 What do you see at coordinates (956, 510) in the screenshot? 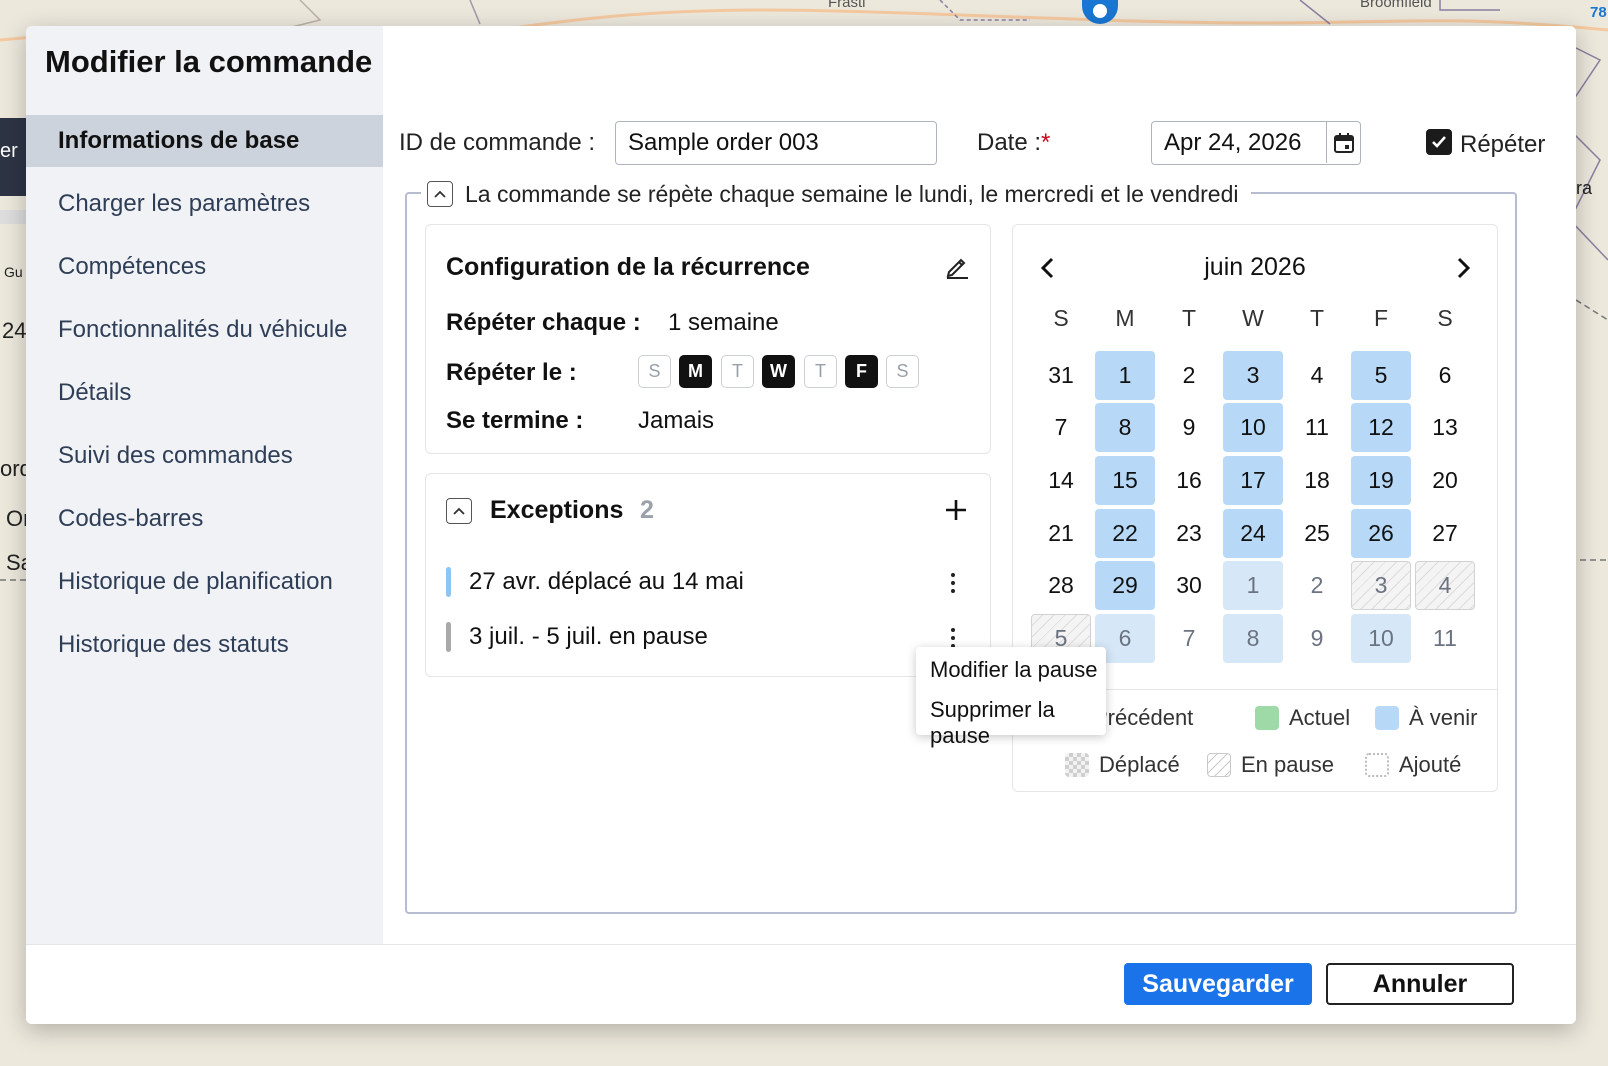
I see `add-exception-icon` at bounding box center [956, 510].